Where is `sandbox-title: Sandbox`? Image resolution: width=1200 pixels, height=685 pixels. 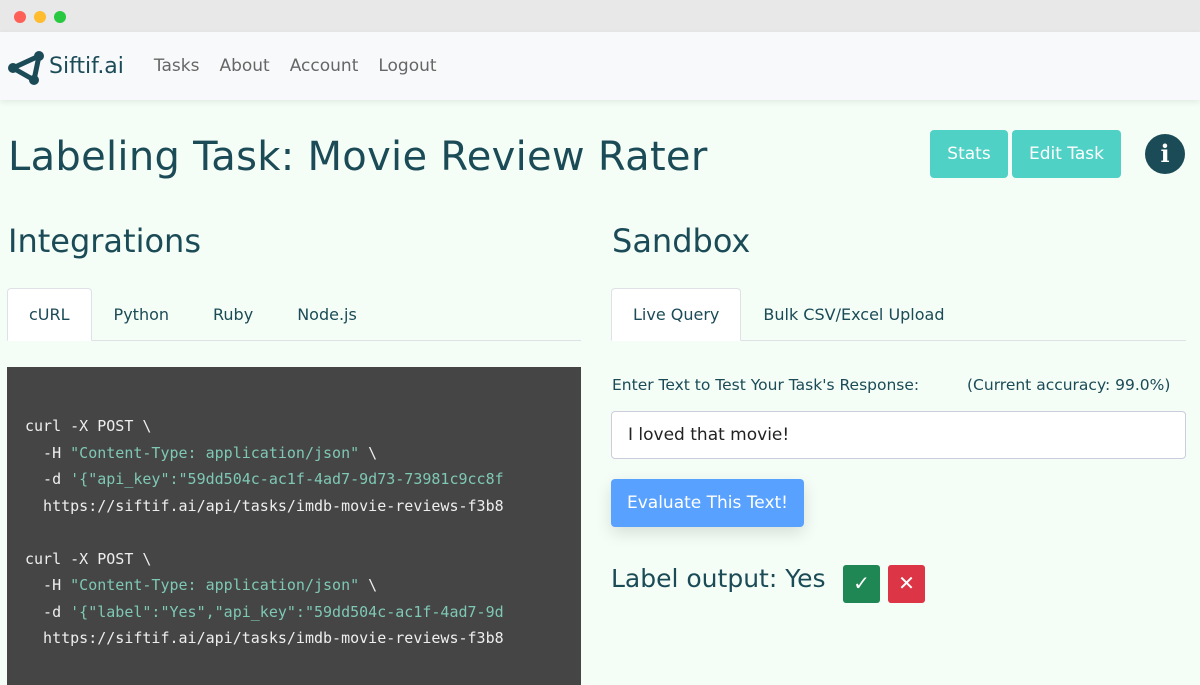 sandbox-title: Sandbox is located at coordinates (681, 241).